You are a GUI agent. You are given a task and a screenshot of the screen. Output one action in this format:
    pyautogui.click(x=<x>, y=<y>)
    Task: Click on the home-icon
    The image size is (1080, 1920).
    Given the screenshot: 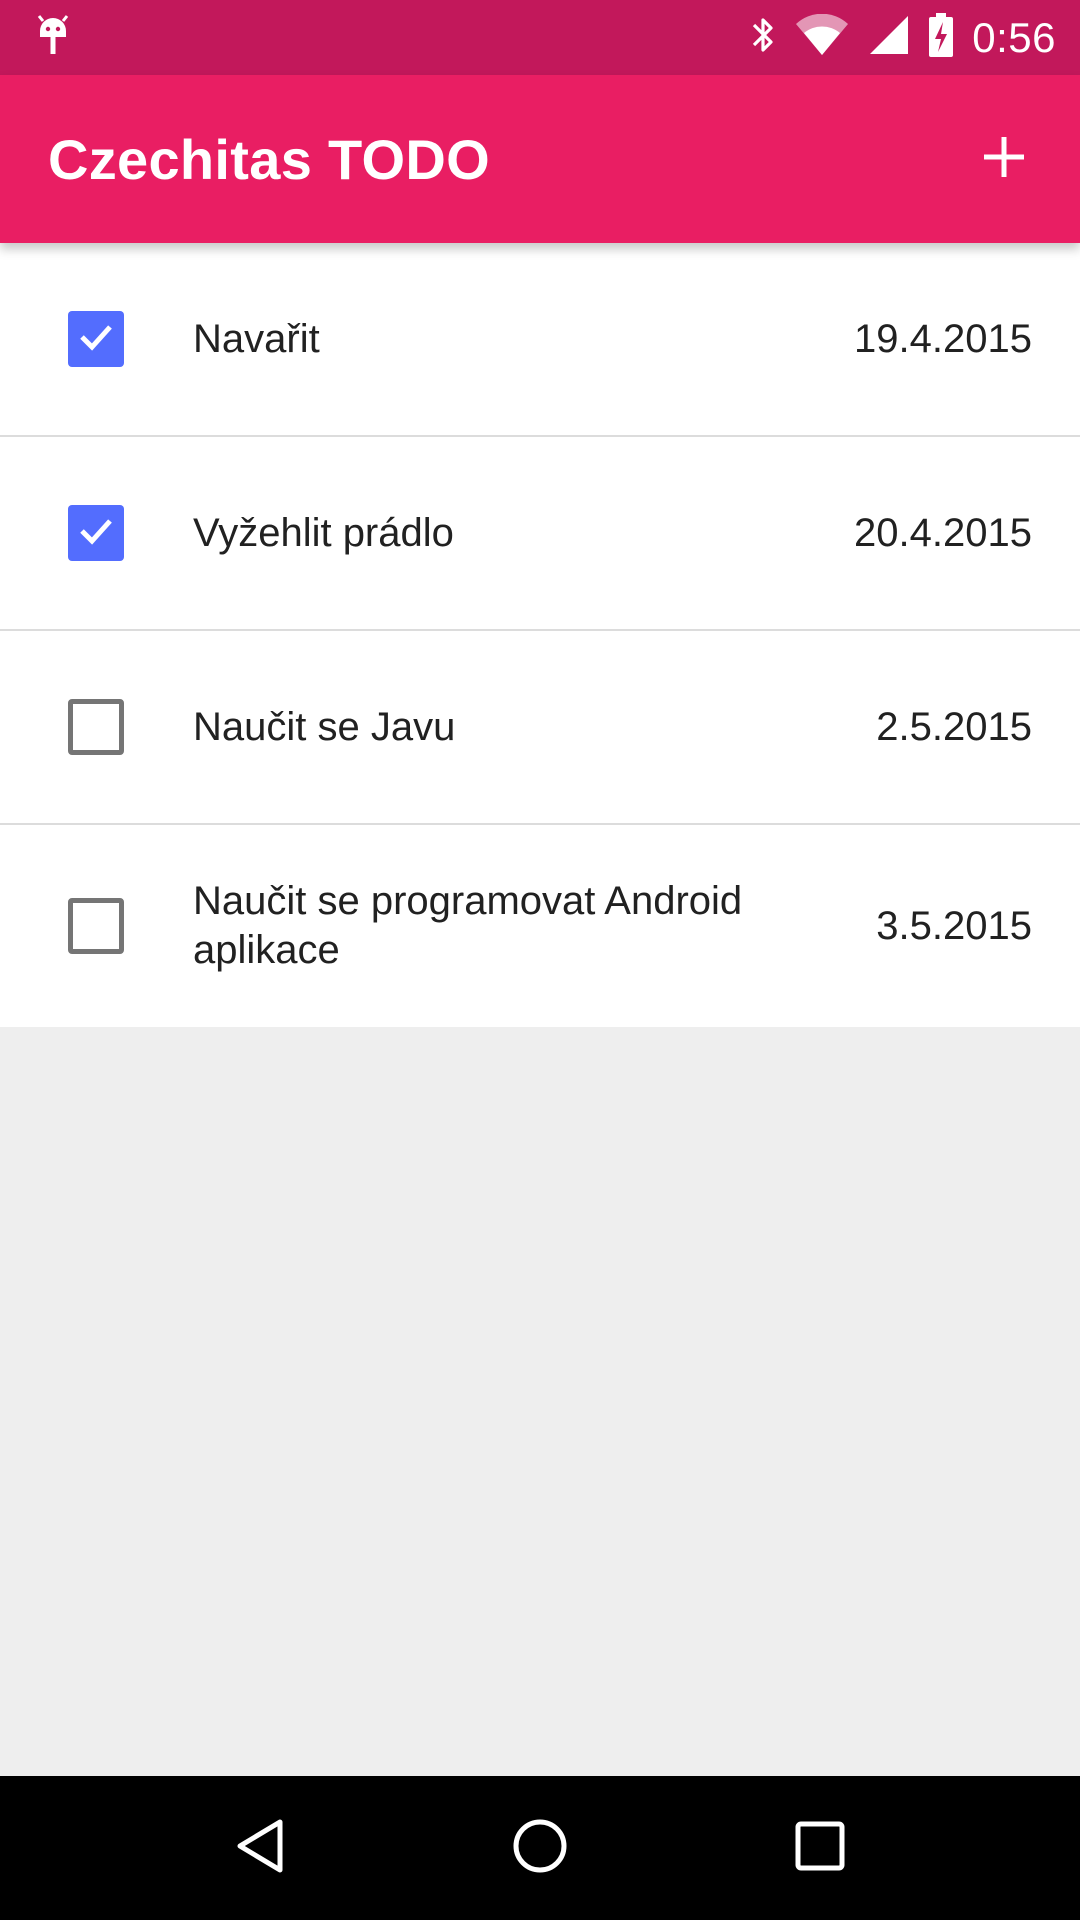 What is the action you would take?
    pyautogui.click(x=540, y=1848)
    